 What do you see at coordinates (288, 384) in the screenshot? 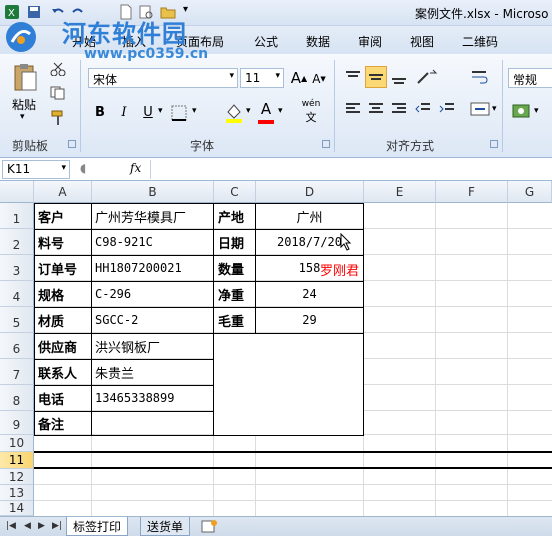
I see `merged-cell` at bounding box center [288, 384].